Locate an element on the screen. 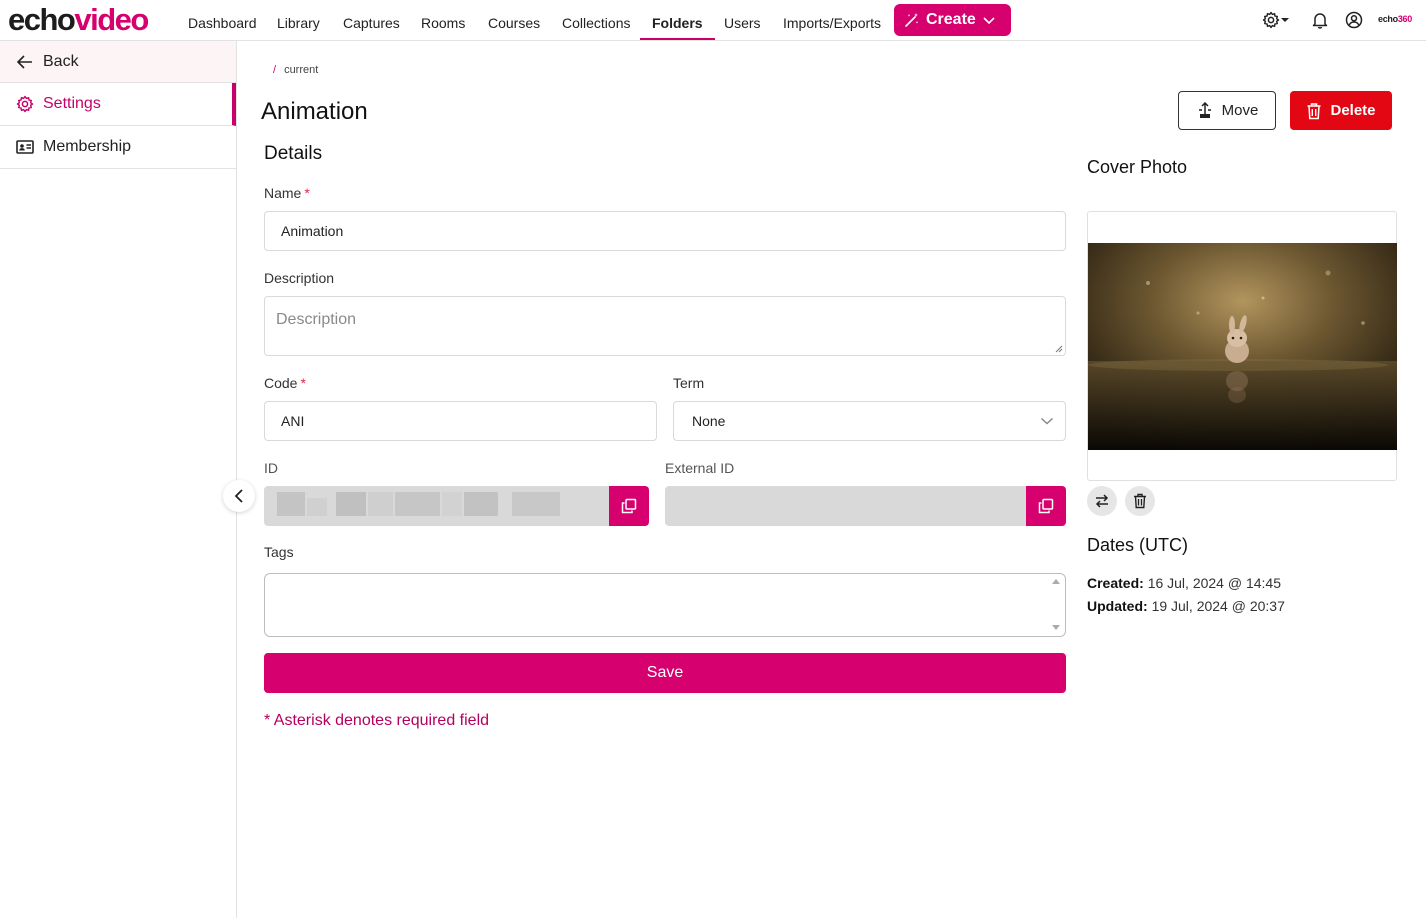 The height and width of the screenshot is (918, 1426). delete-button-label: Delete is located at coordinates (1353, 110).